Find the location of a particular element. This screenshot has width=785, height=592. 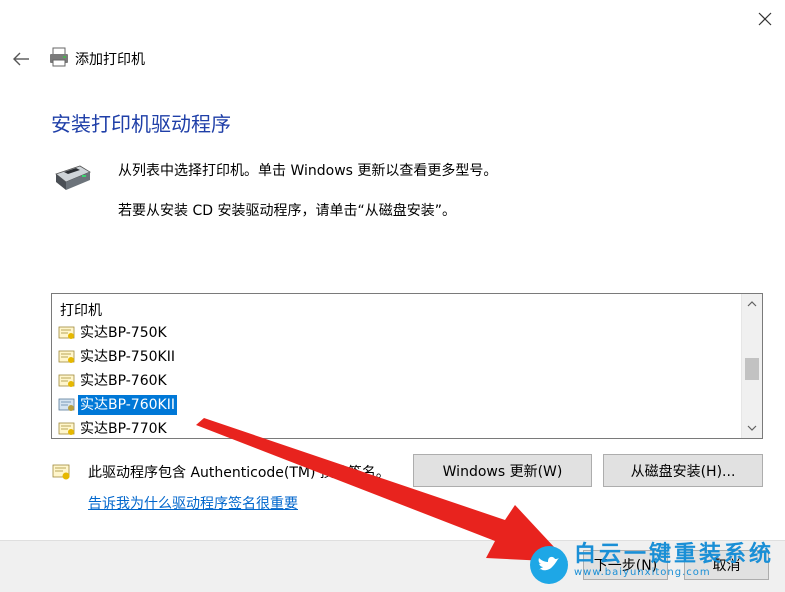

printer-icon is located at coordinates (59, 57).